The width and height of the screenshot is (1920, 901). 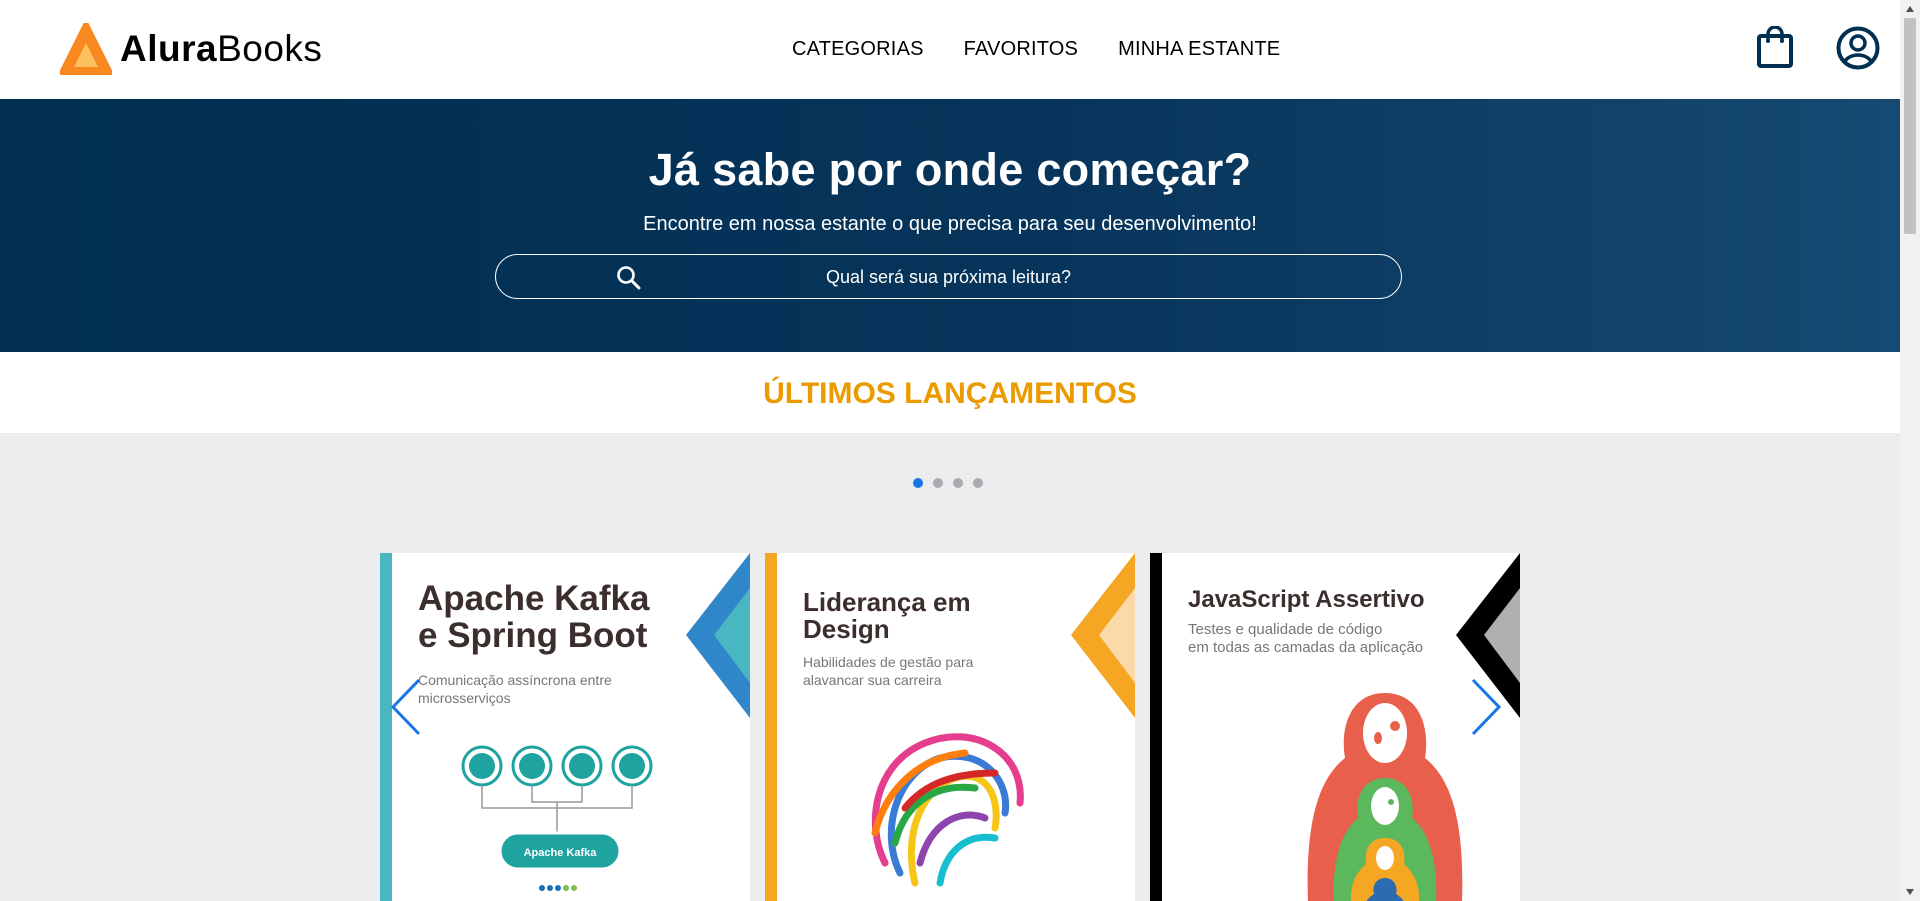 What do you see at coordinates (1775, 47) in the screenshot?
I see `shopping-bag-icon` at bounding box center [1775, 47].